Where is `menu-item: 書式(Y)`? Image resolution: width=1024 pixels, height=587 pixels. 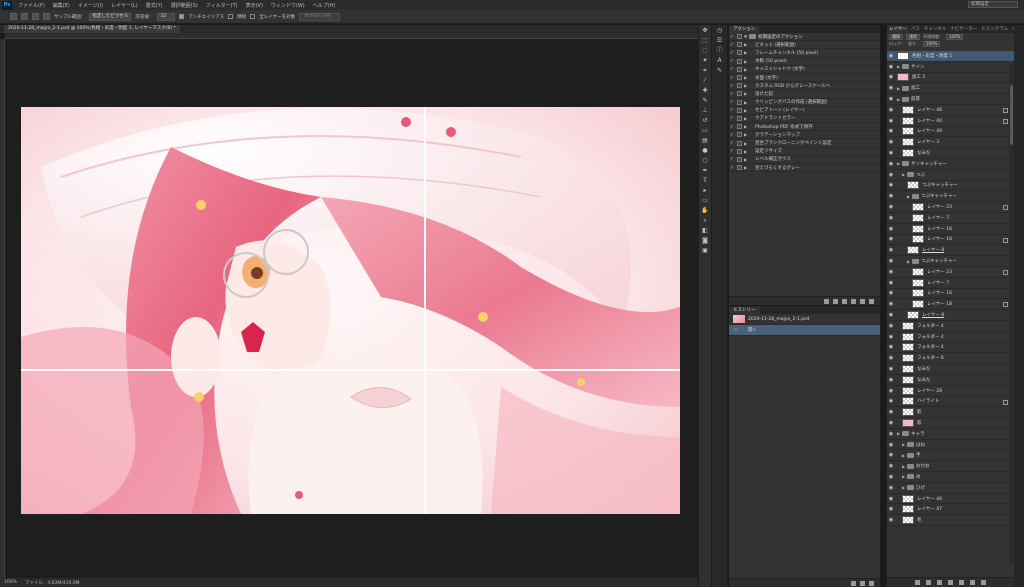 menu-item: 書式(Y) is located at coordinates (154, 5).